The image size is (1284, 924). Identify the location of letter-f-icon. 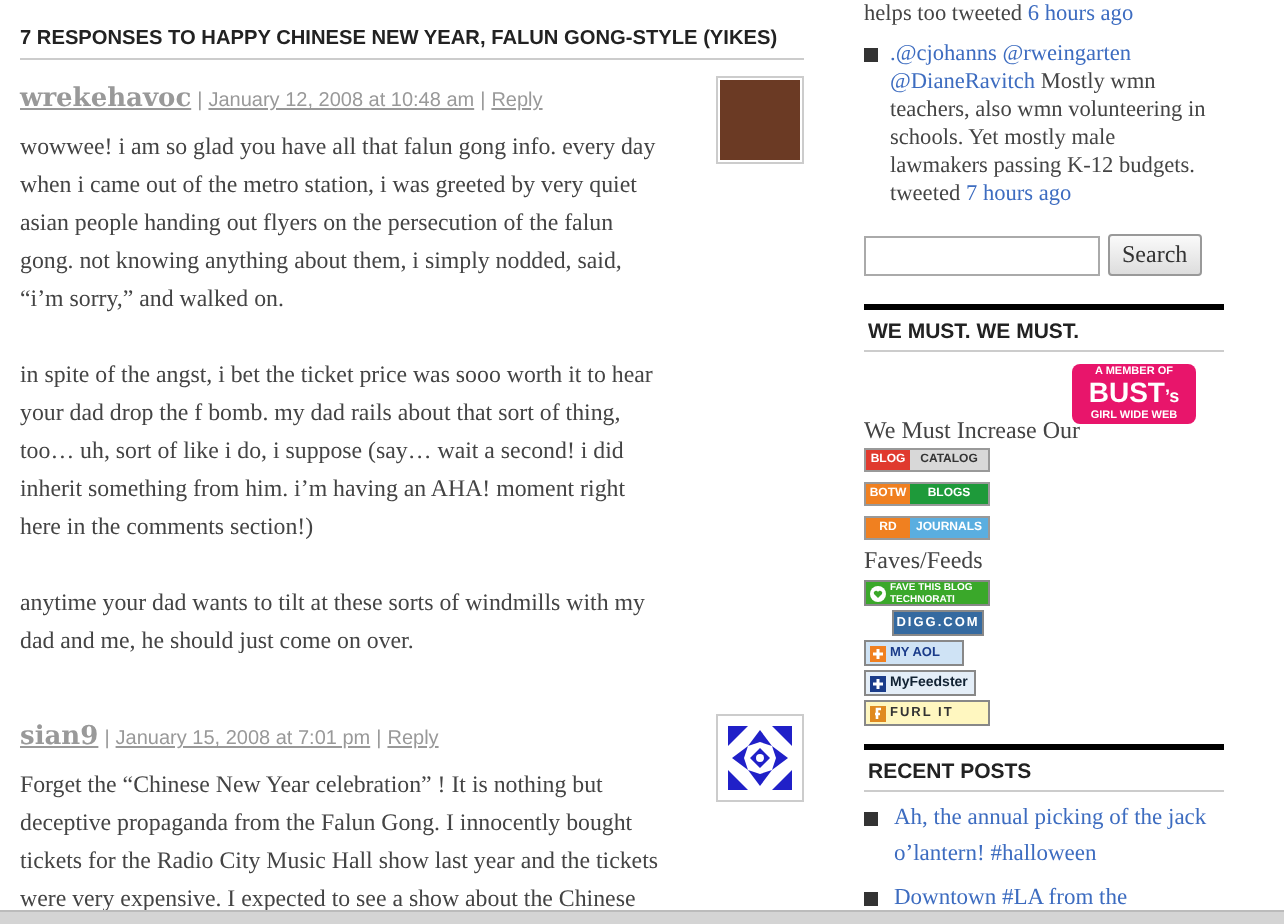
(878, 713).